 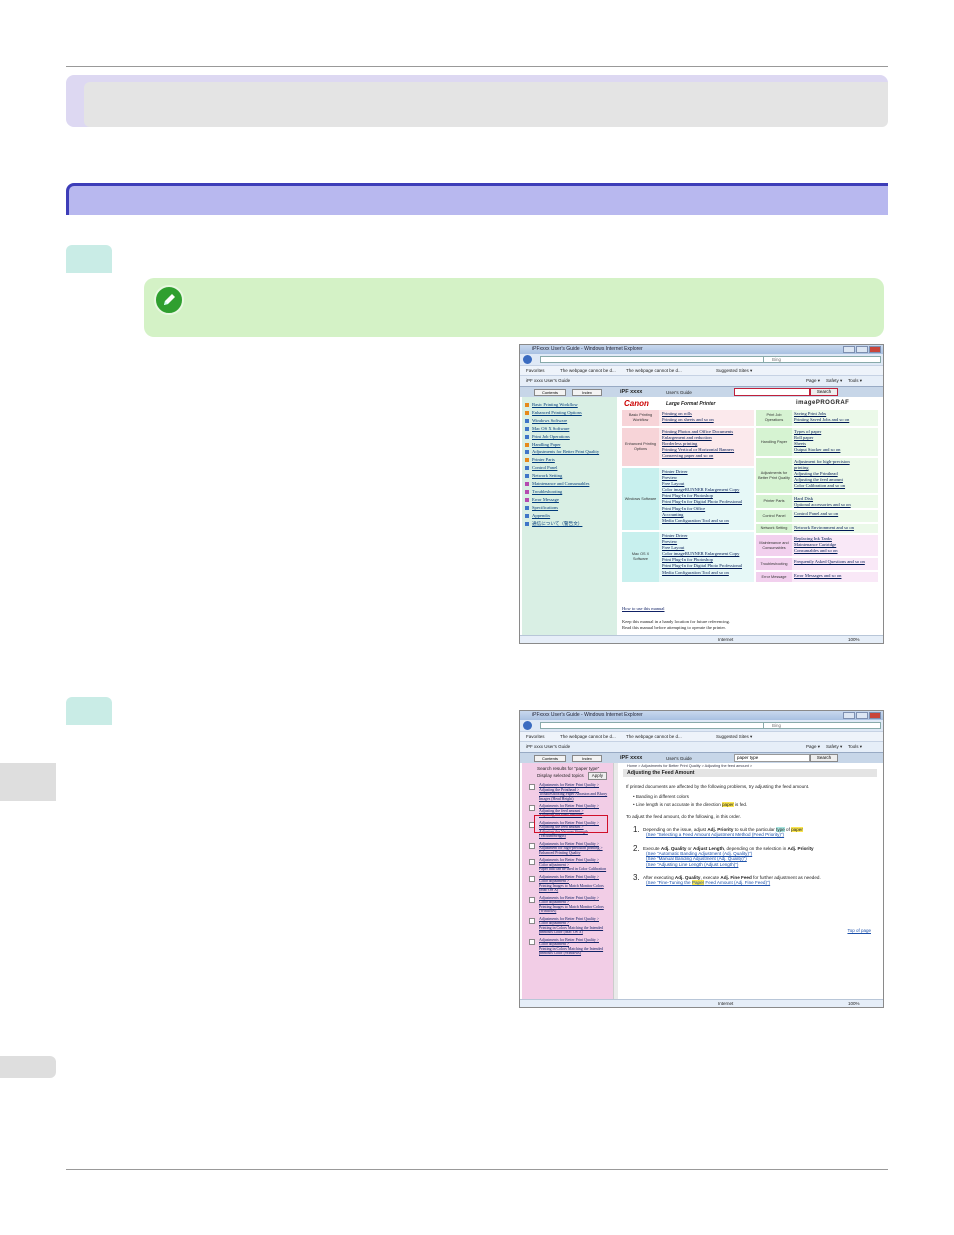 What do you see at coordinates (569, 508) in the screenshot?
I see `toc-item: Specifications` at bounding box center [569, 508].